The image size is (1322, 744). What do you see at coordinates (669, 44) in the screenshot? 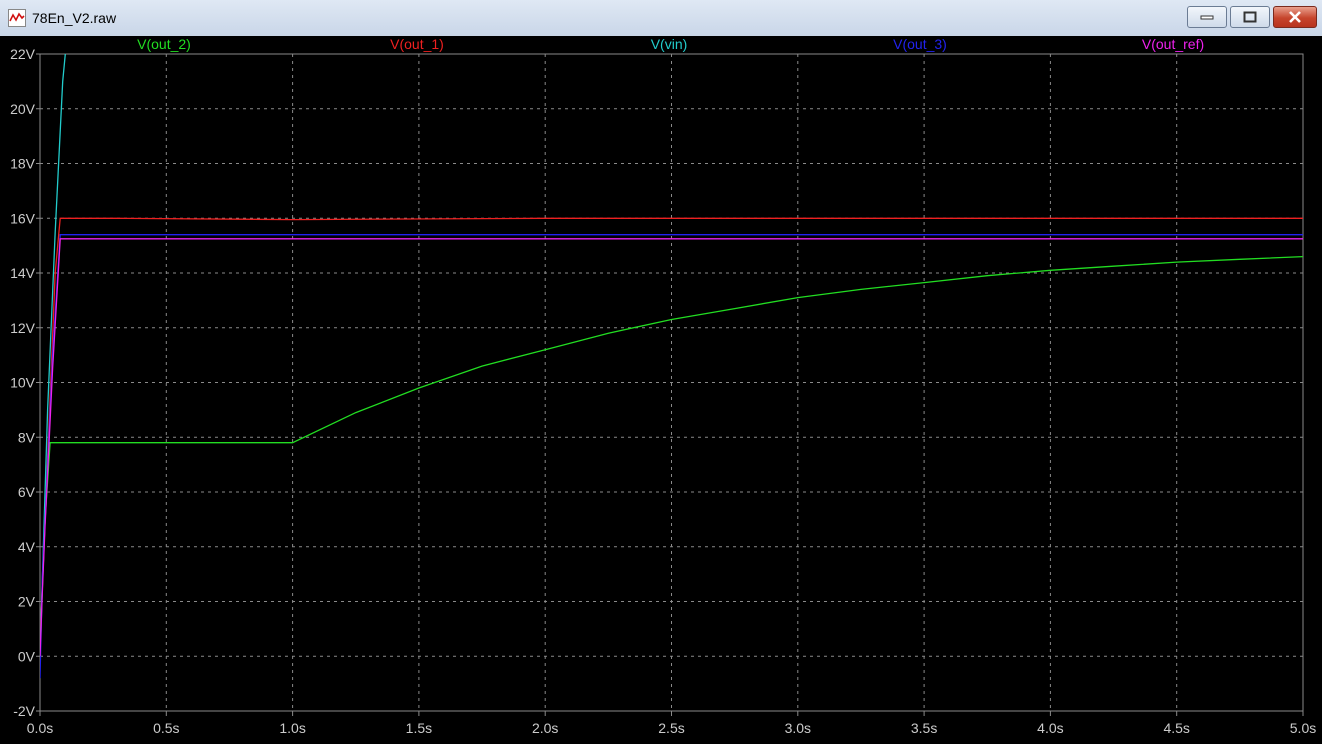
I see `legend-label-vin: V(vin)` at bounding box center [669, 44].